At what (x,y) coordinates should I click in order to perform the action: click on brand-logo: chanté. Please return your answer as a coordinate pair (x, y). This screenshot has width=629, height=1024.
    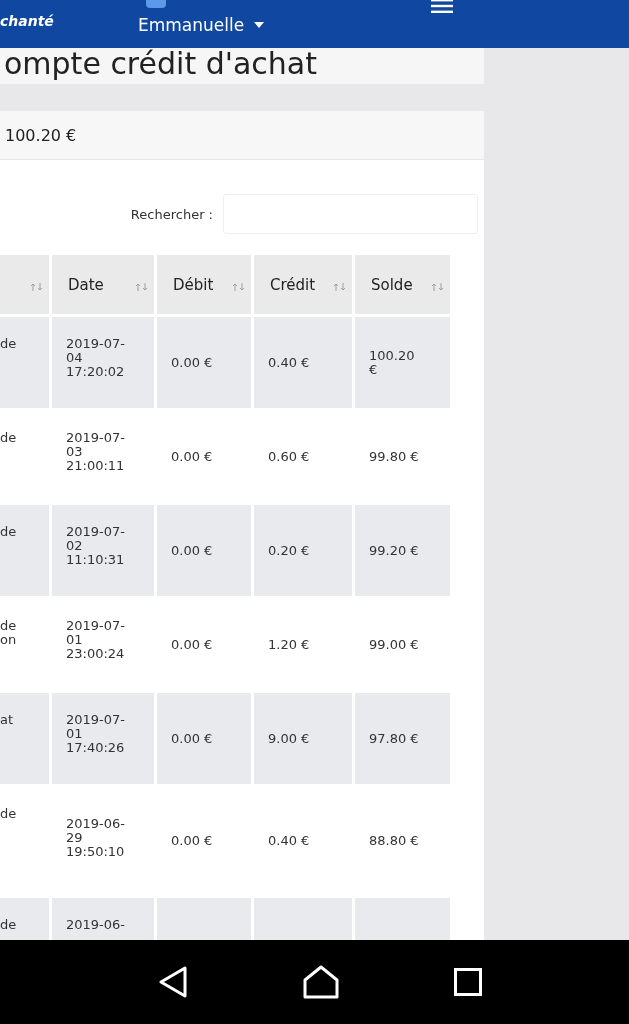
    Looking at the image, I should click on (65, 21).